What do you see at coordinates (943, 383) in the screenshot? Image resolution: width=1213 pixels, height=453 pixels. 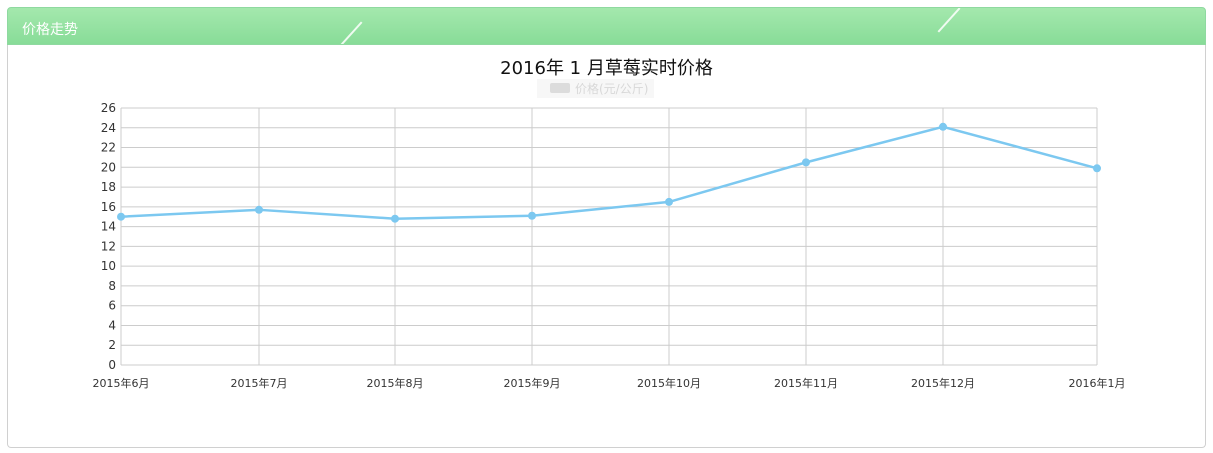 I see `x-tick-label: 2015年12月` at bounding box center [943, 383].